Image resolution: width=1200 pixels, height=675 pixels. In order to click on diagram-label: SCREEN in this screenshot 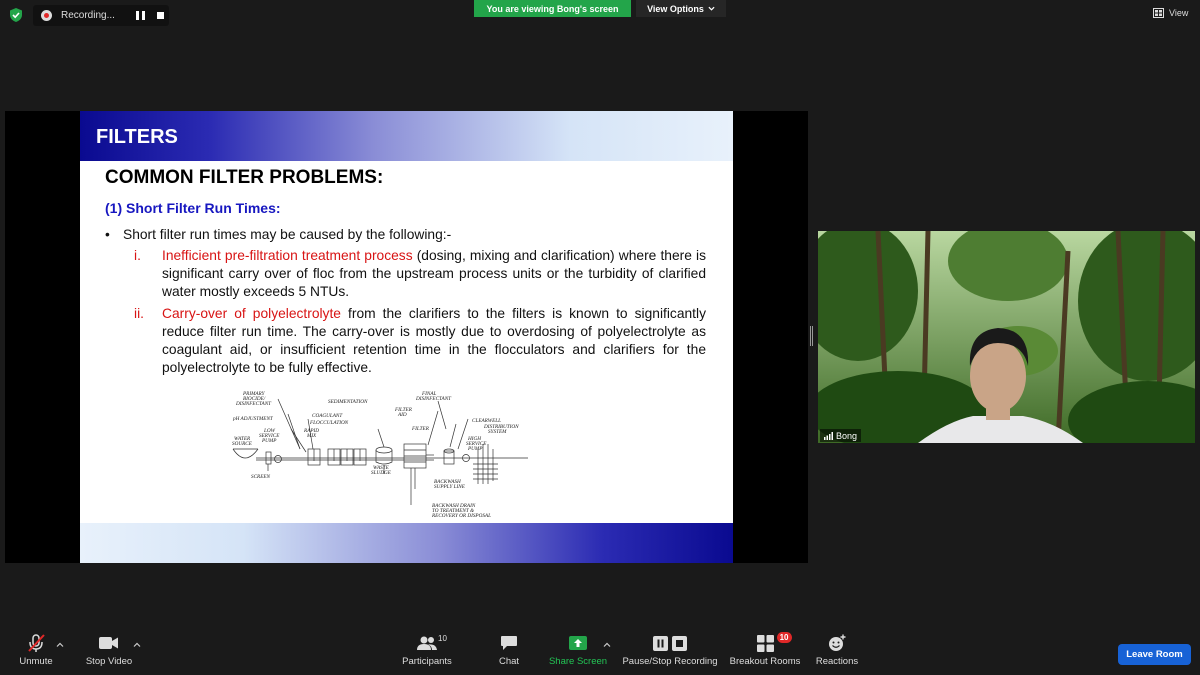, I will do `click(261, 477)`.